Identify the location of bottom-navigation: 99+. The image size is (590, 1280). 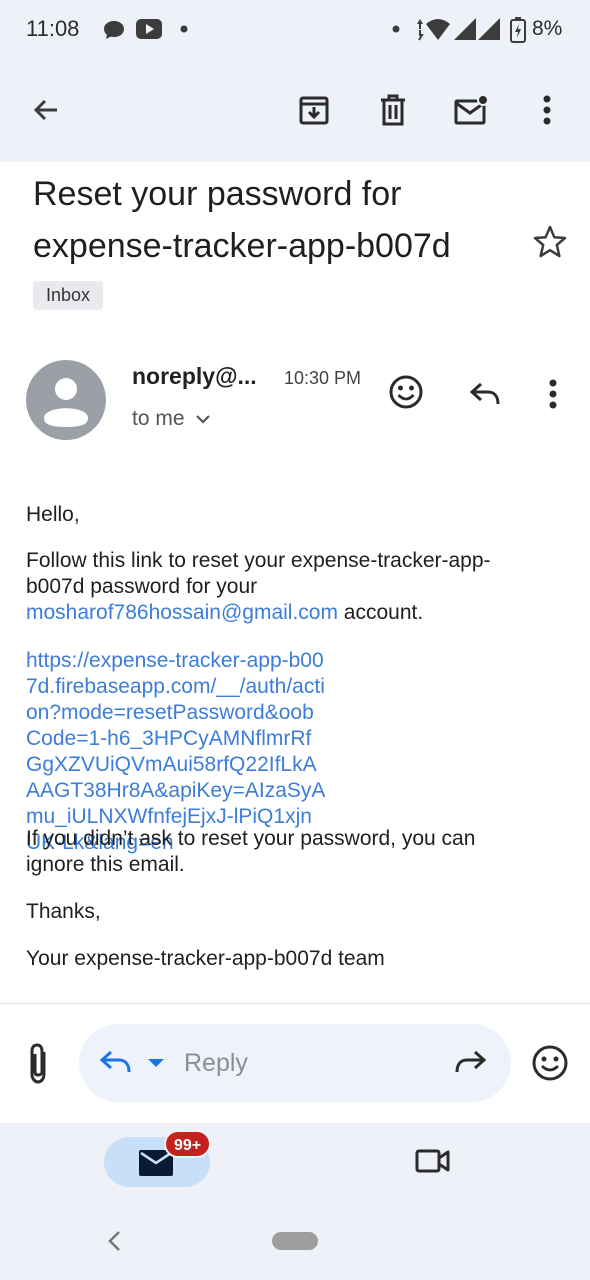
(295, 1201).